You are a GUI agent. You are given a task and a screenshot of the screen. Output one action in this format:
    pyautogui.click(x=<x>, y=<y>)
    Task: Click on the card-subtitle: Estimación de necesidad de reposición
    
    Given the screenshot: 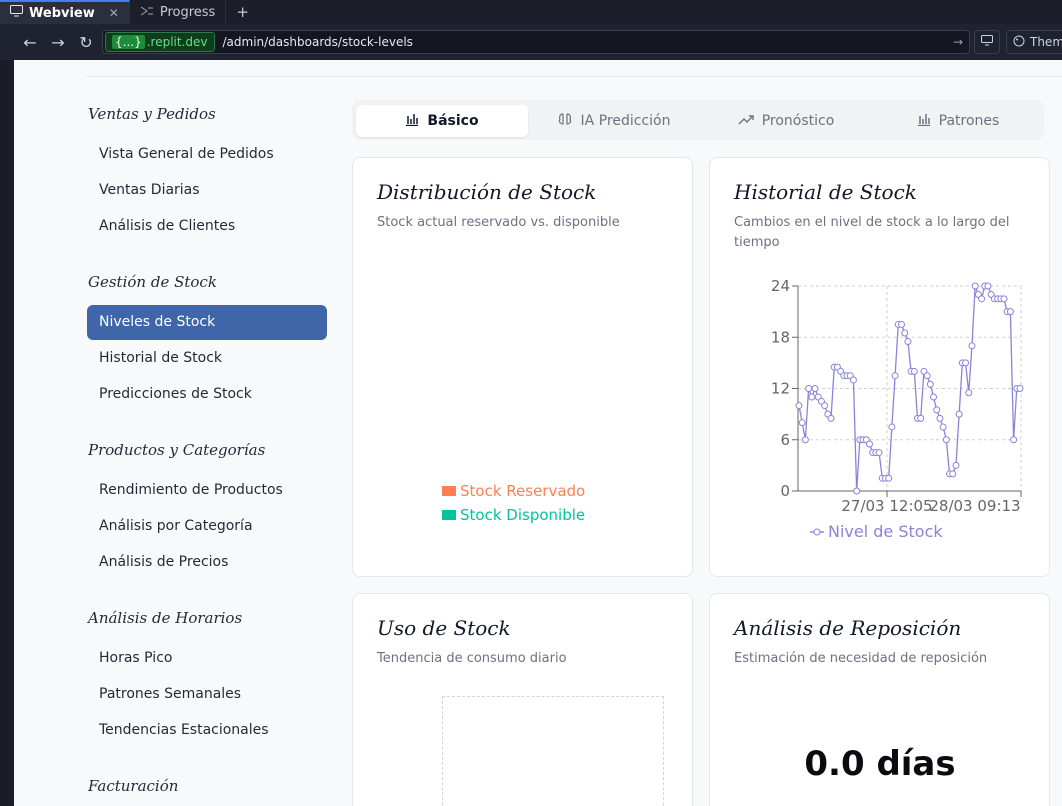 What is the action you would take?
    pyautogui.click(x=861, y=658)
    